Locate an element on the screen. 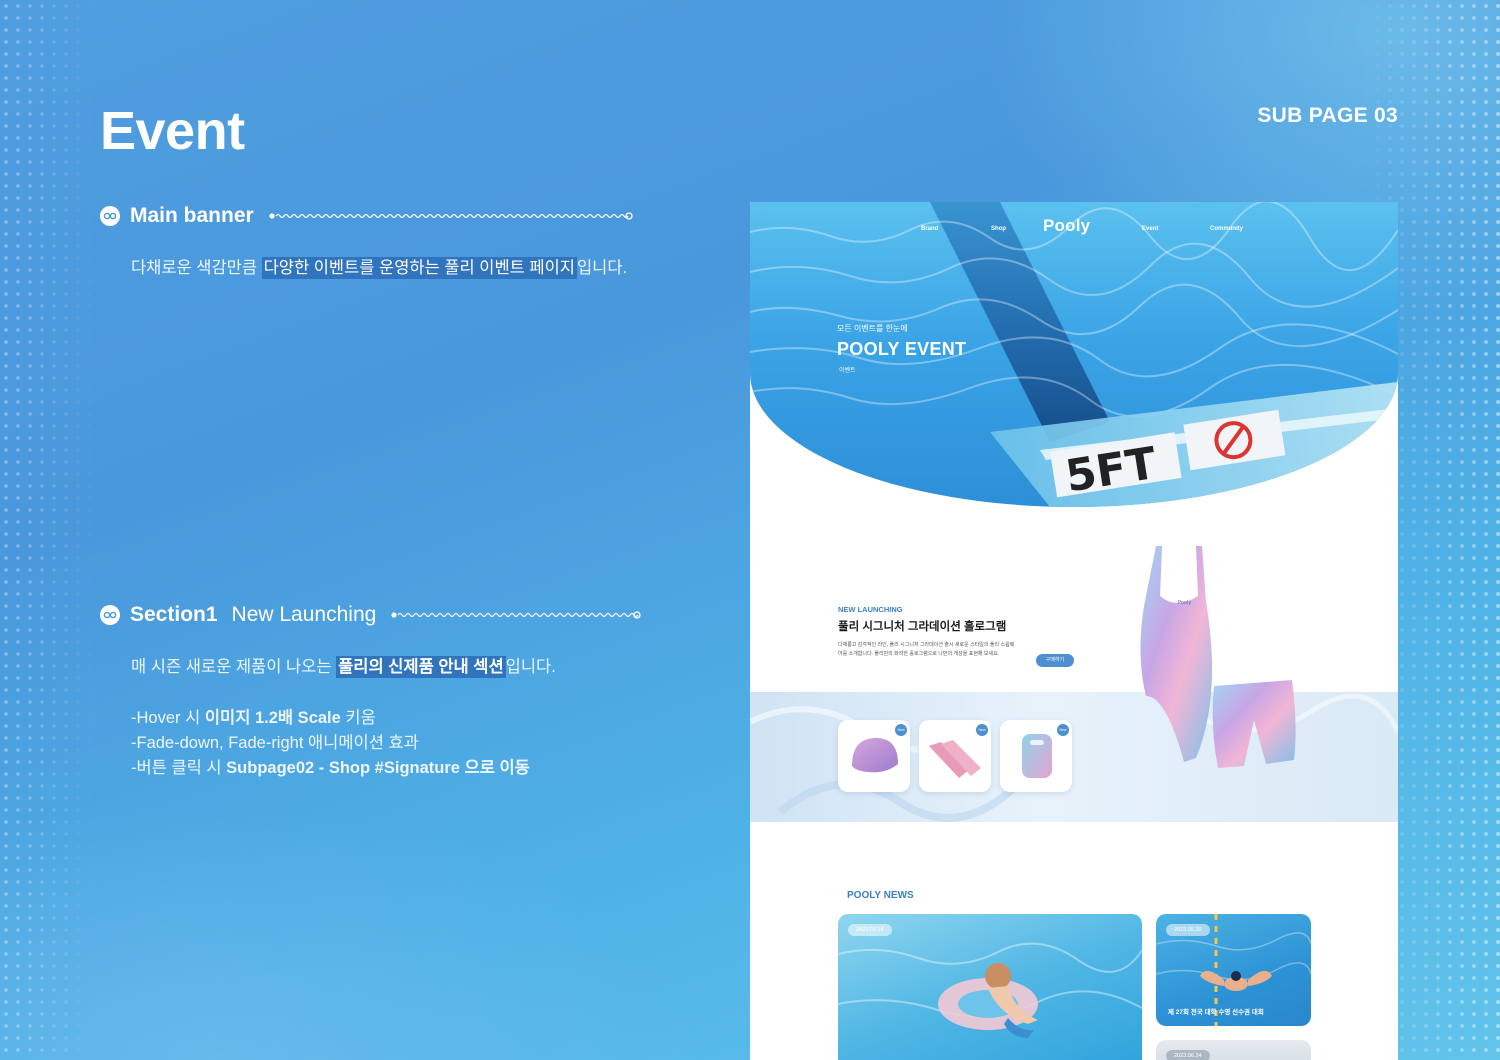  product-thumb-fins: New is located at coordinates (955, 756).